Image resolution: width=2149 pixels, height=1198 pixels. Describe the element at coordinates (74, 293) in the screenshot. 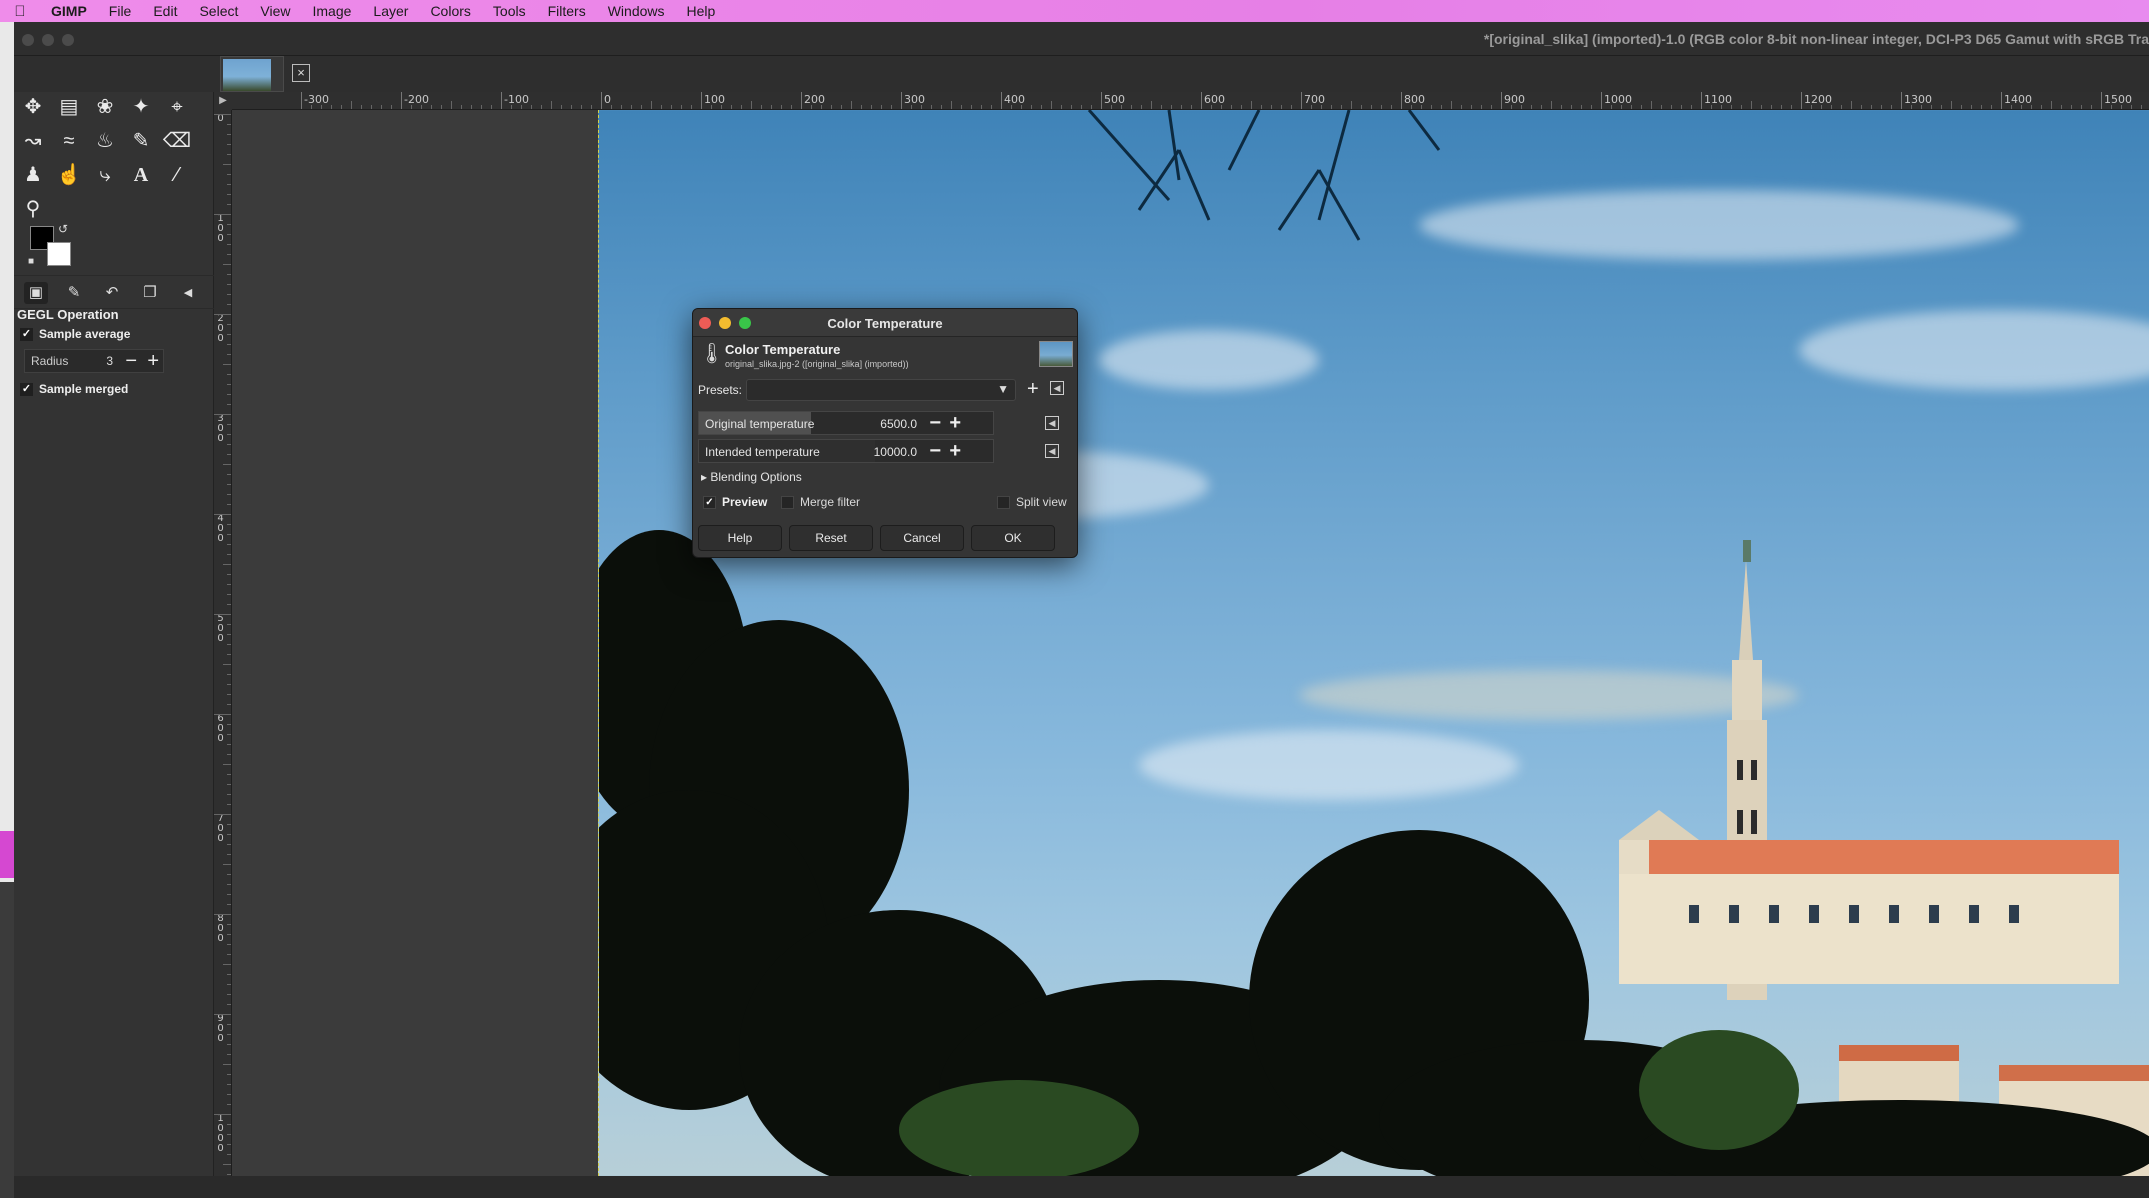

I see `device-status-tab-icon: ✎` at that location.